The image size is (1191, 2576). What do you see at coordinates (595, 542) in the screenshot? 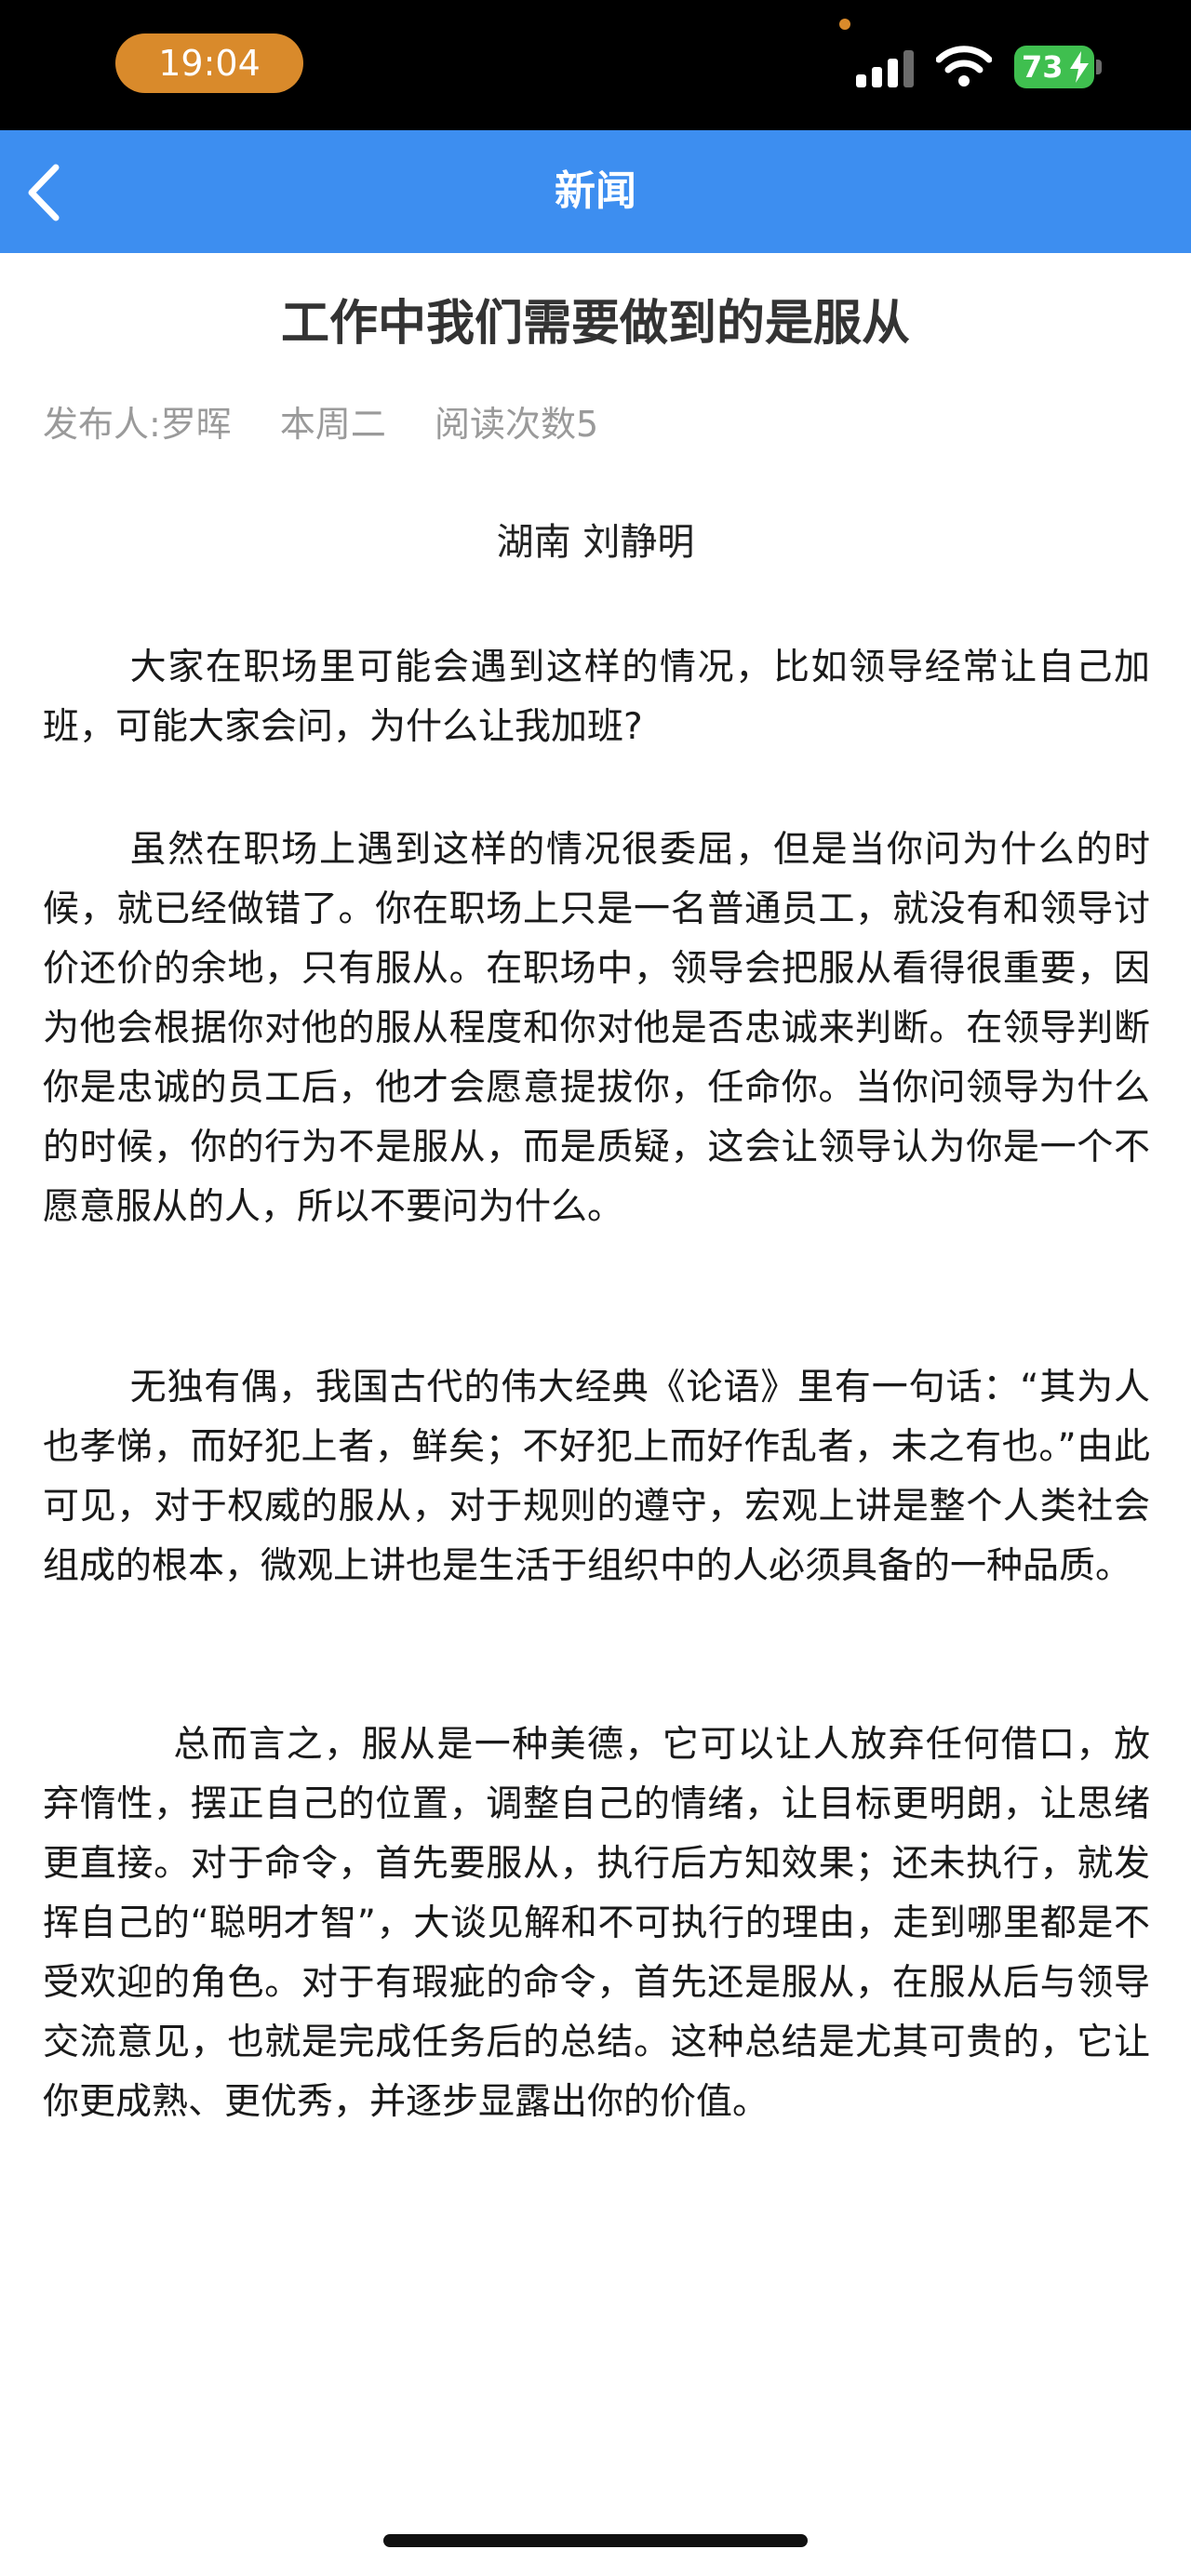
I see `article-author-line: 湖南 刘静明` at bounding box center [595, 542].